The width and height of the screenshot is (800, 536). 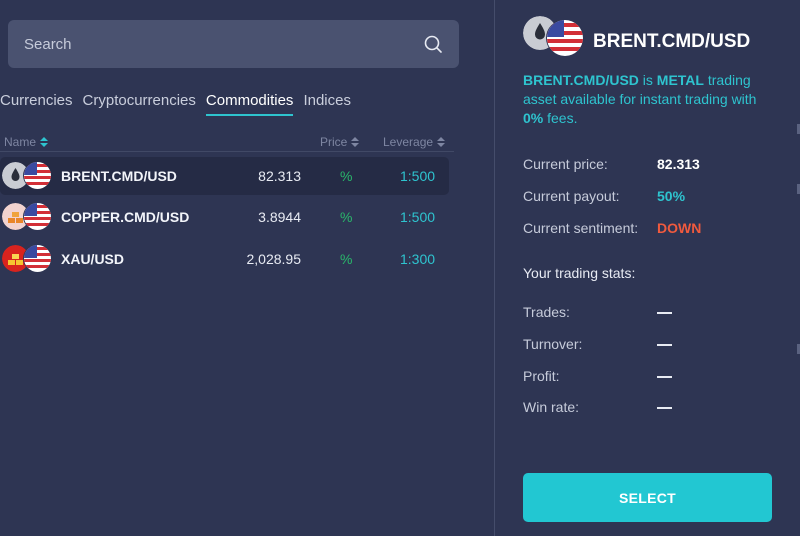 What do you see at coordinates (36, 104) in the screenshot?
I see `tab-currencies: Currencies` at bounding box center [36, 104].